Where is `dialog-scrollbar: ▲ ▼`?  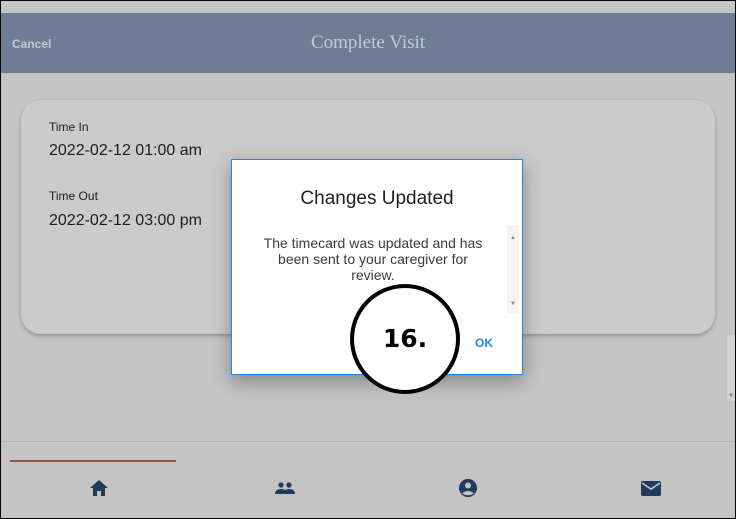
dialog-scrollbar: ▲ ▼ is located at coordinates (513, 269).